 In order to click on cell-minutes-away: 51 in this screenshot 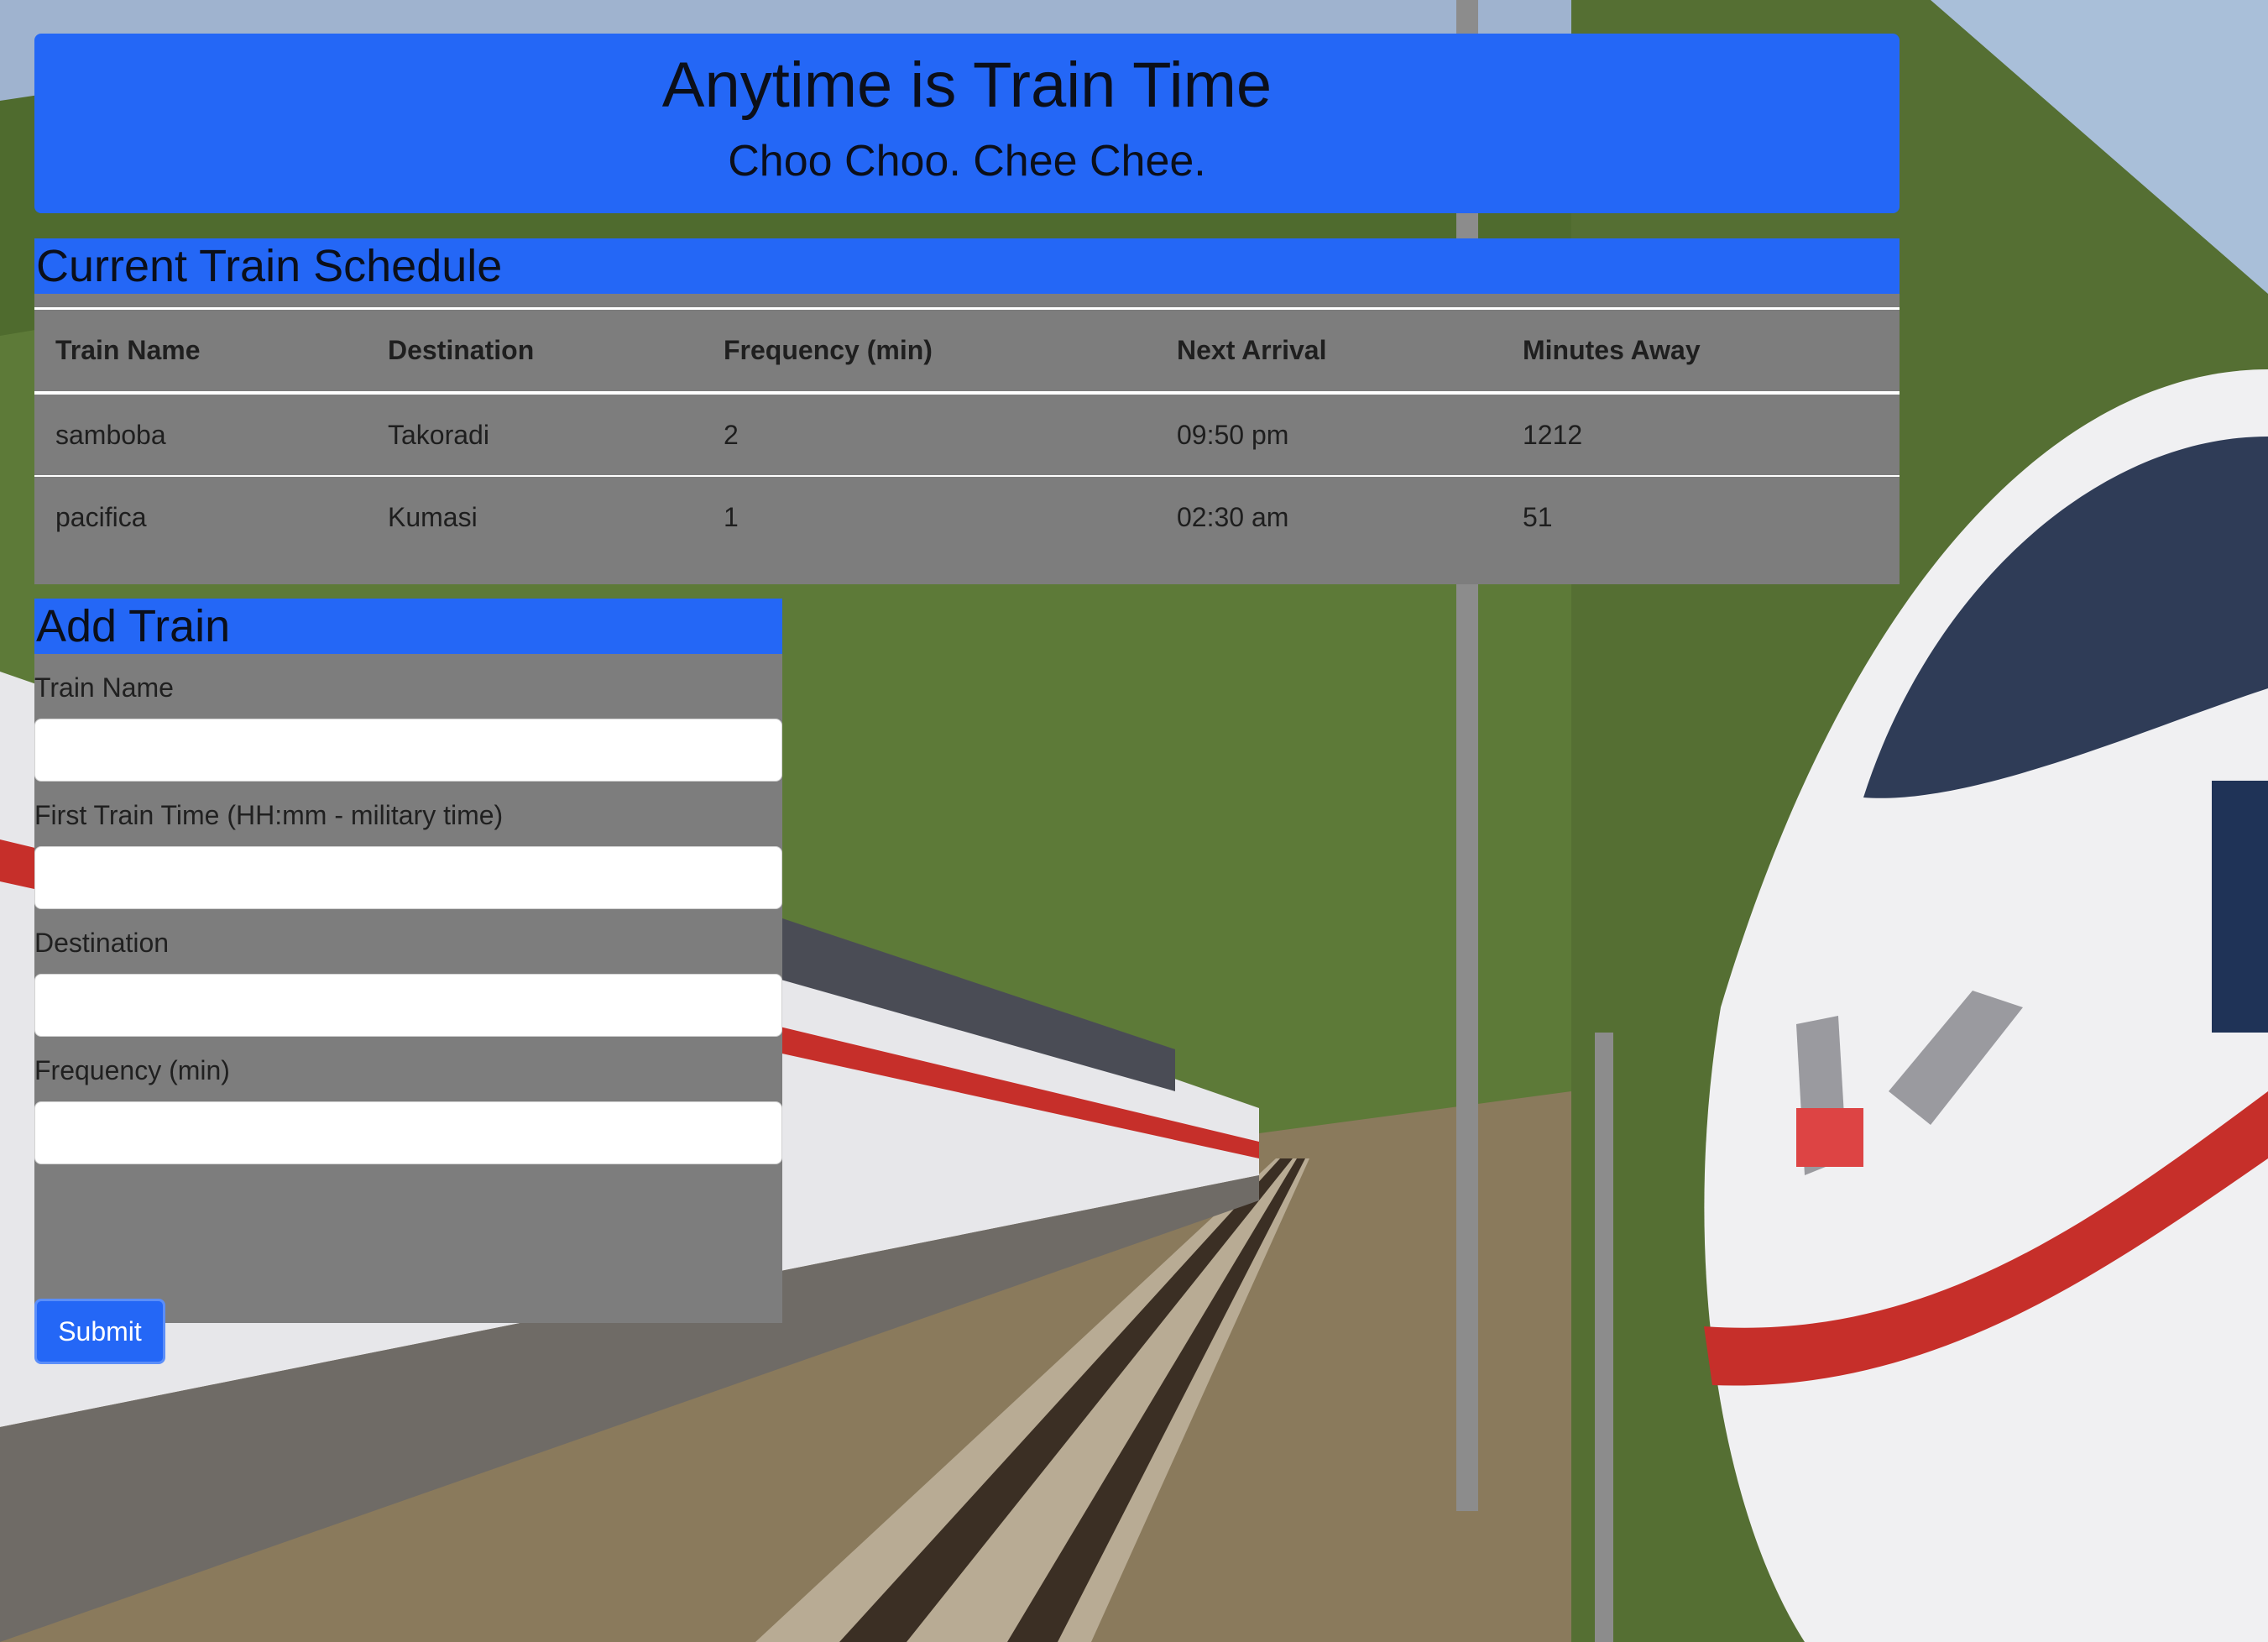, I will do `click(1701, 516)`.